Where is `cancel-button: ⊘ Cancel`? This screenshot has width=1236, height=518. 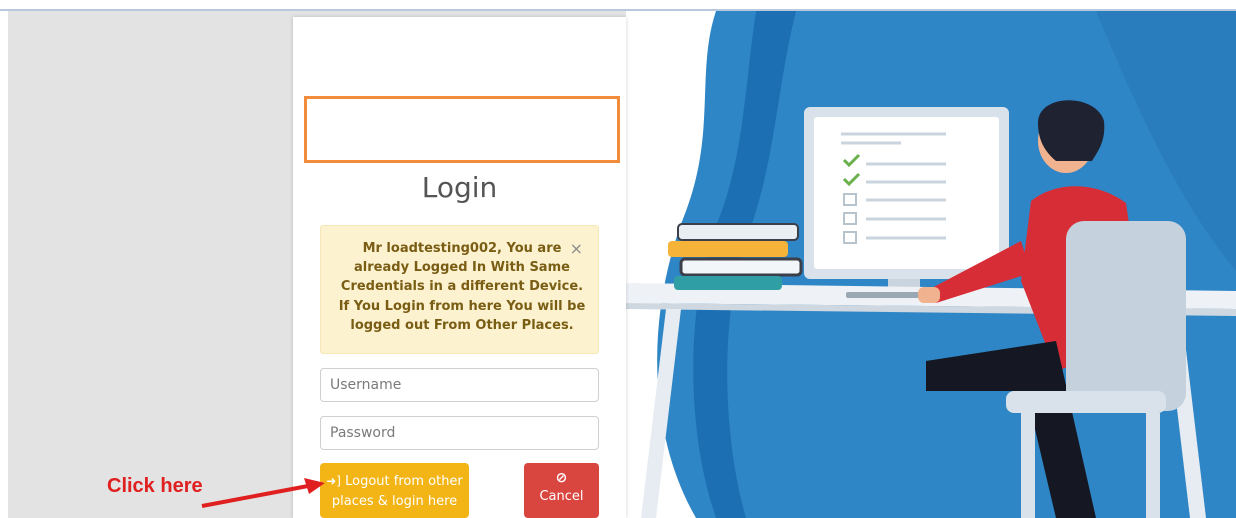
cancel-button: ⊘ Cancel is located at coordinates (561, 490).